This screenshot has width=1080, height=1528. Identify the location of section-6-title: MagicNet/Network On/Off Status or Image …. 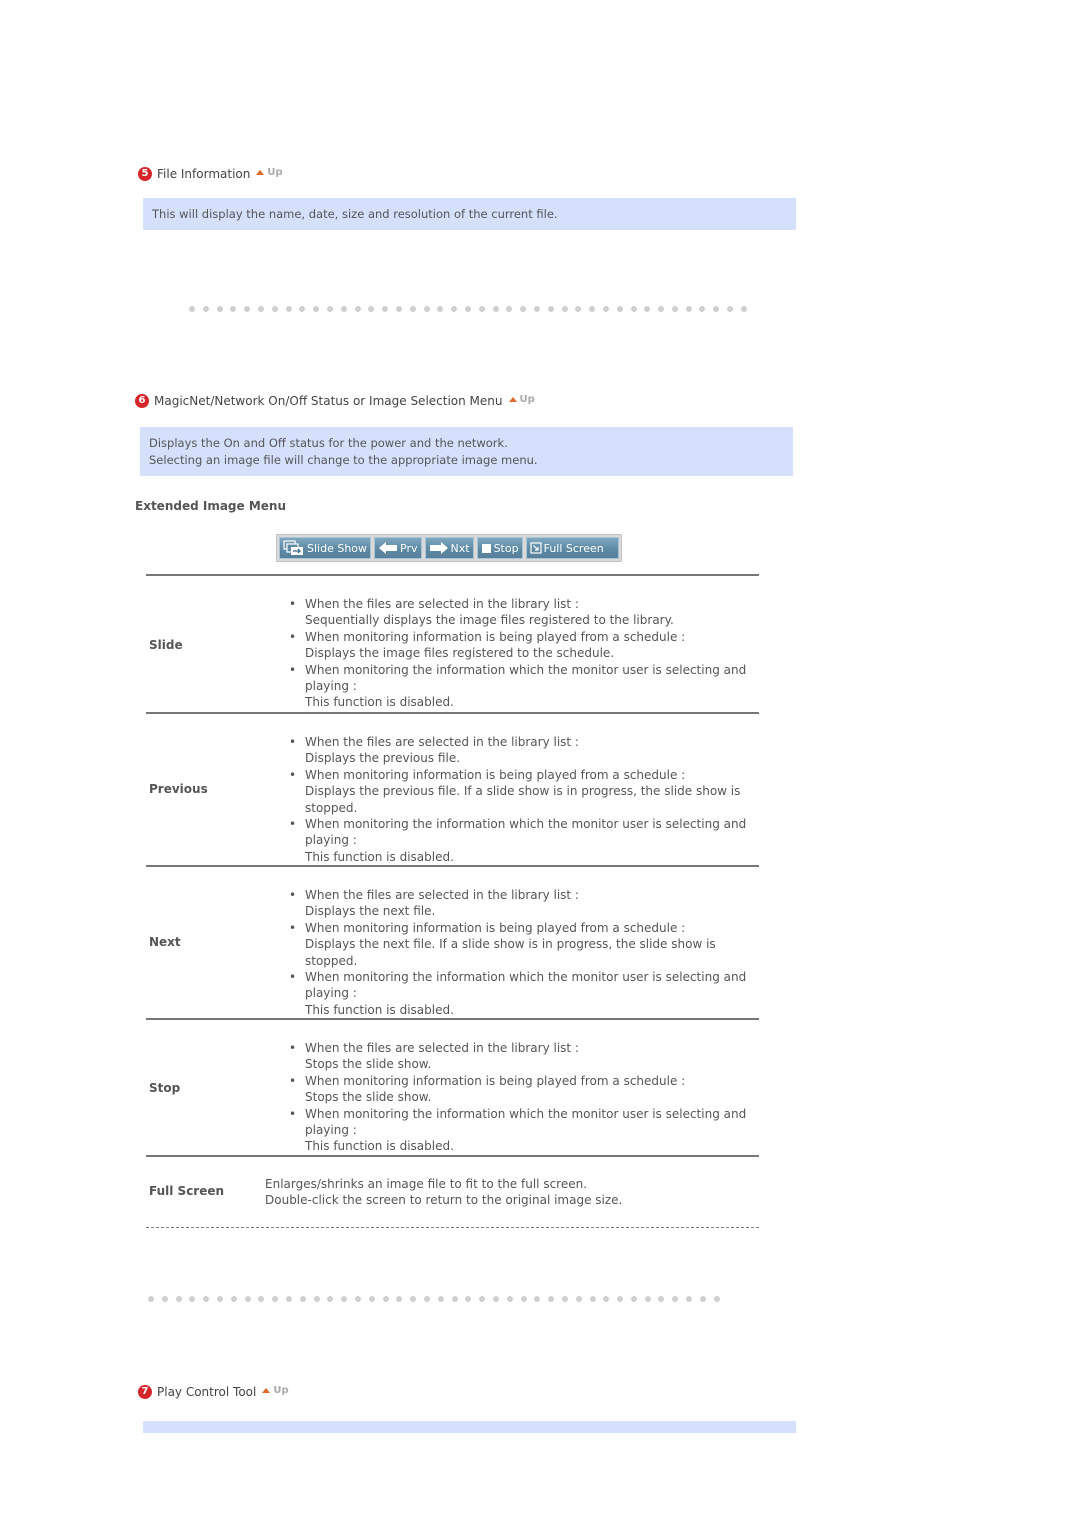
(328, 401).